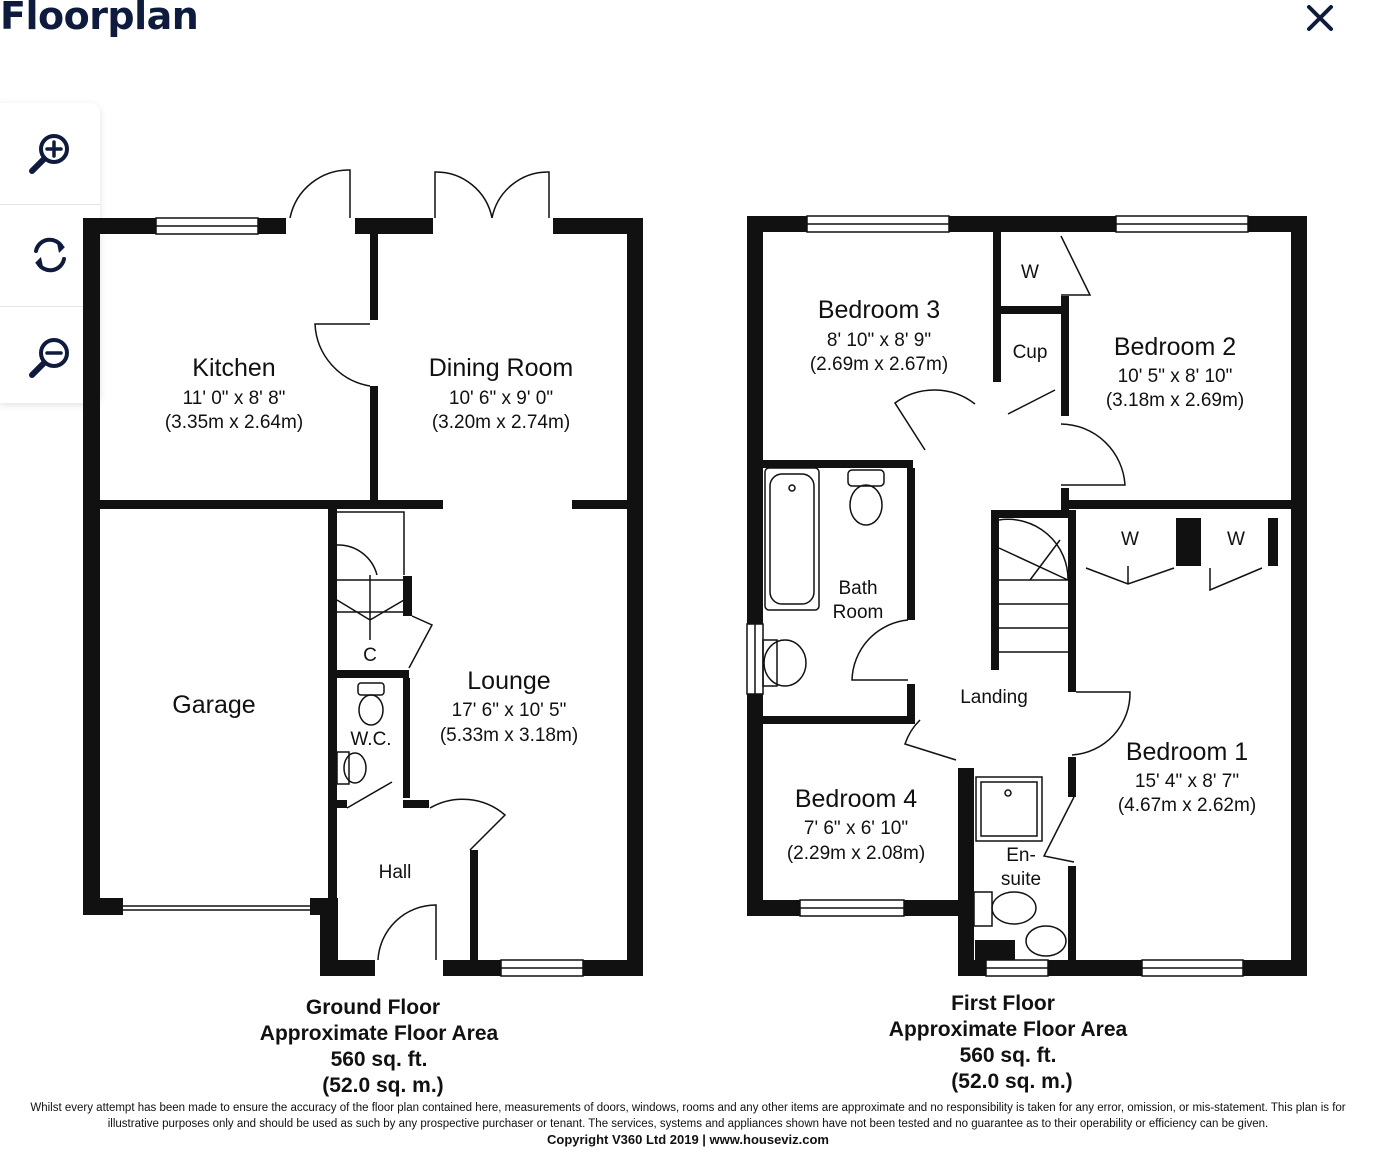 The height and width of the screenshot is (1153, 1376). Describe the element at coordinates (233, 368) in the screenshot. I see `kitchen-name: Kitchen` at that location.